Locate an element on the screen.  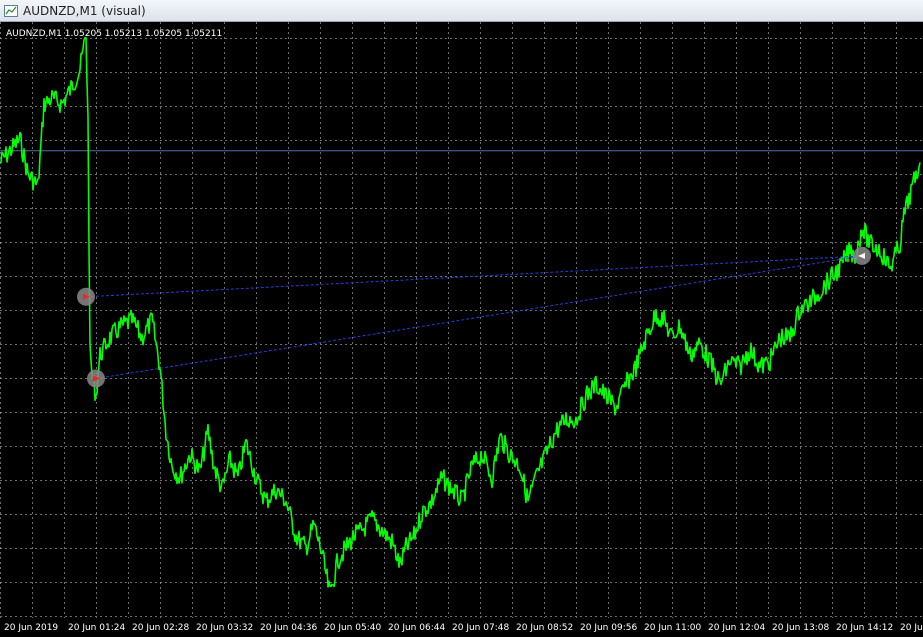
x-tick-label: 20 Jun 05:40 is located at coordinates (352, 628).